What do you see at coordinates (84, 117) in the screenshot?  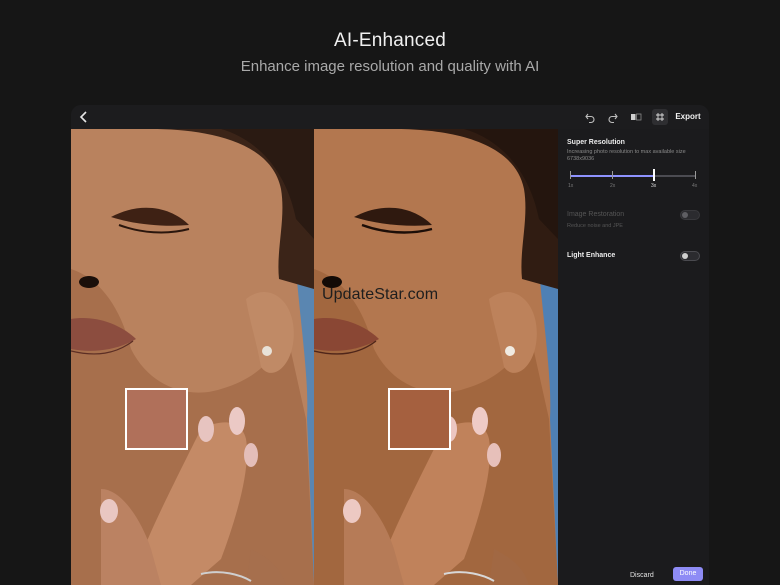 I see `chevron-left-icon` at bounding box center [84, 117].